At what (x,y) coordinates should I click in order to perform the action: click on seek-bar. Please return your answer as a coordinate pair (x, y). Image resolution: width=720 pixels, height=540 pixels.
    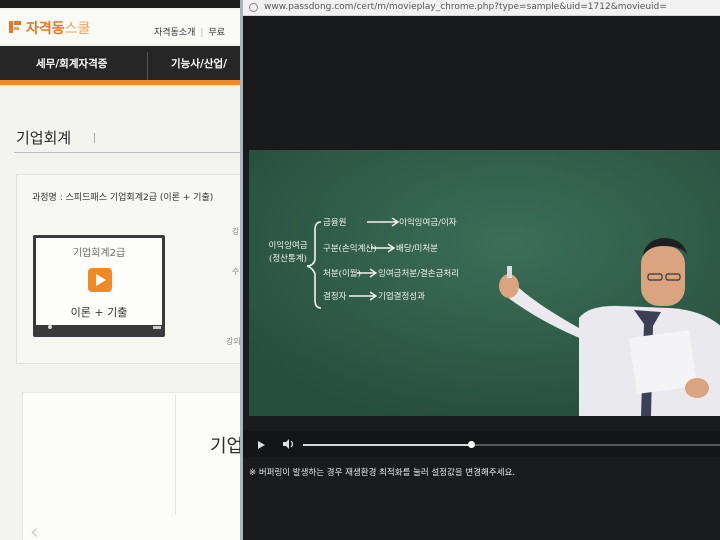
    Looking at the image, I should click on (511, 444).